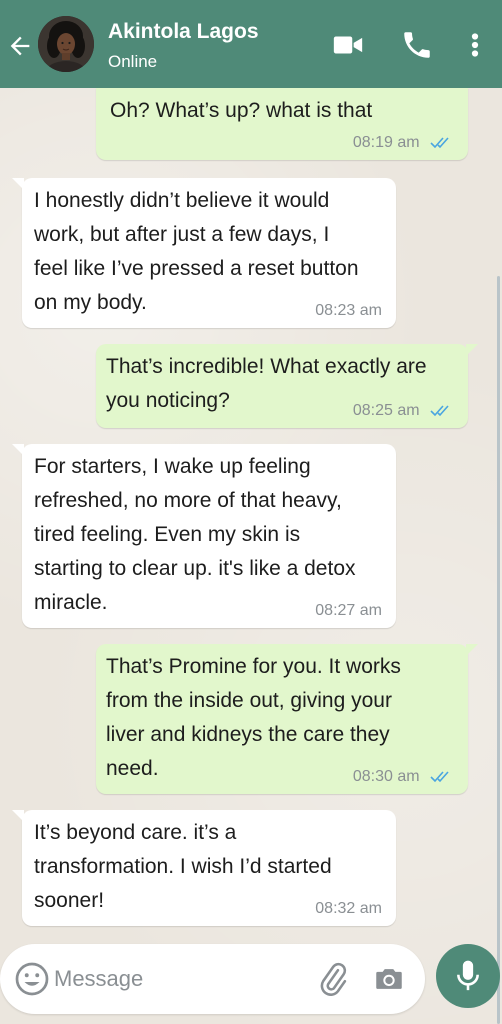 This screenshot has height=1024, width=502. I want to click on voice-record-button, so click(468, 976).